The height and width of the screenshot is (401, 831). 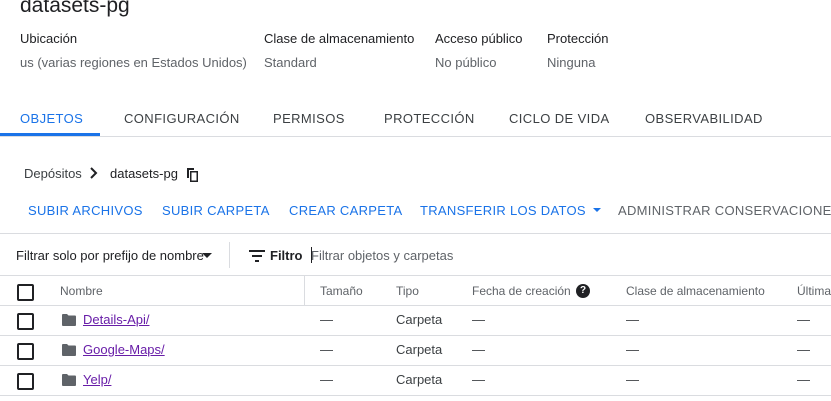 What do you see at coordinates (814, 291) in the screenshot?
I see `column-header-last-modified: Última` at bounding box center [814, 291].